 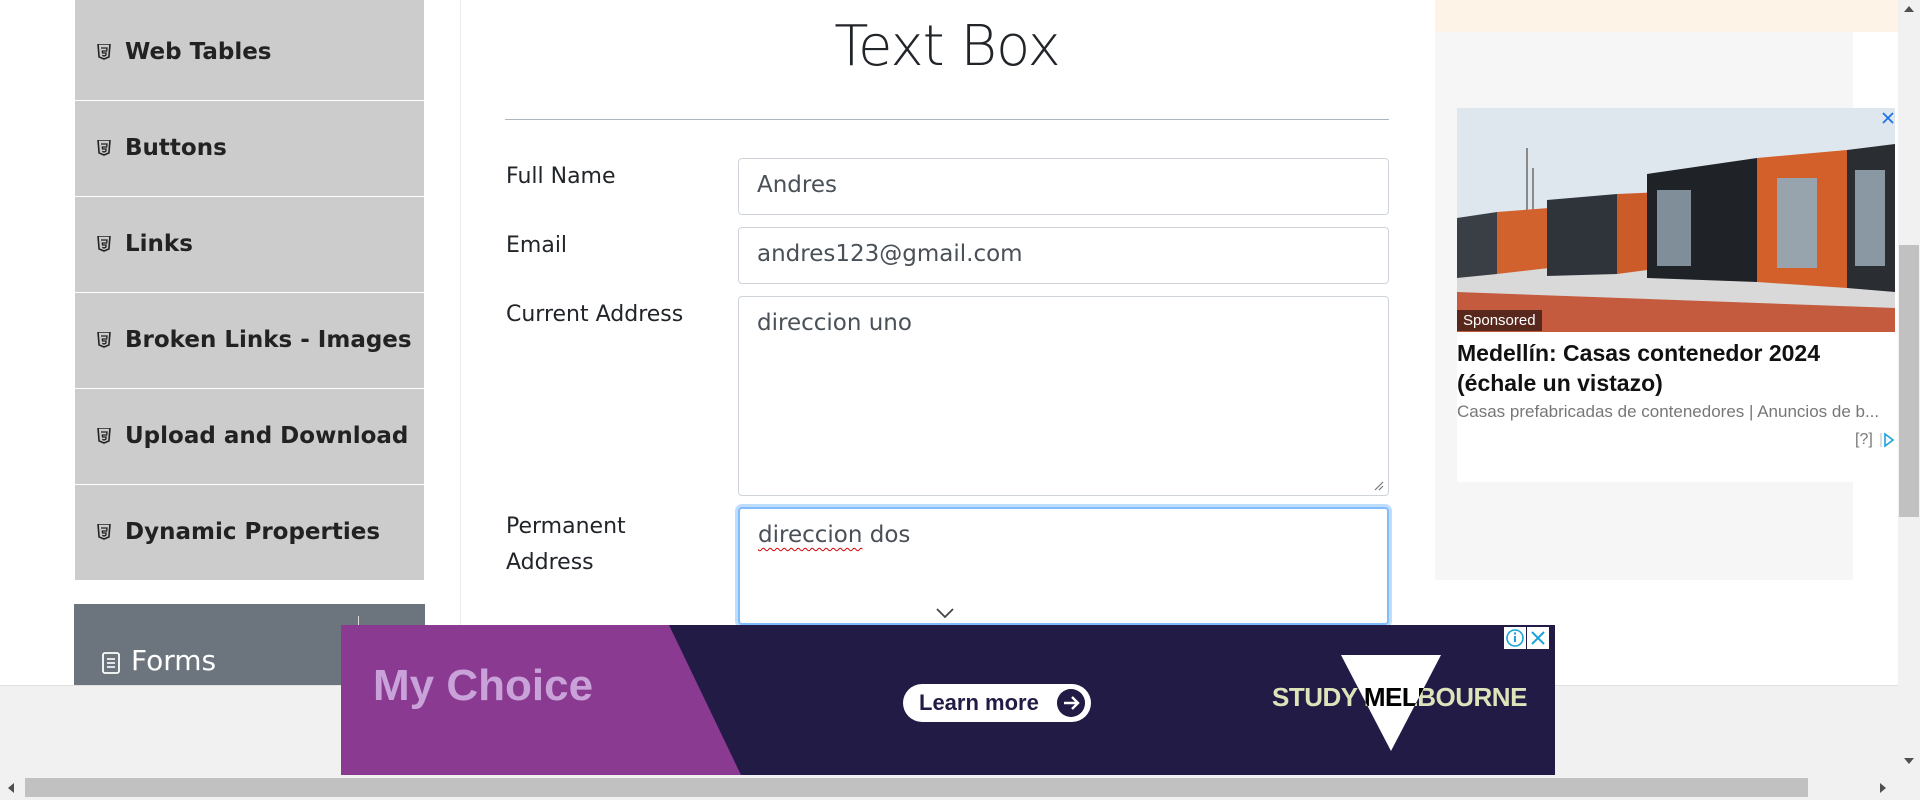 I want to click on document-icon, so click(x=111, y=663).